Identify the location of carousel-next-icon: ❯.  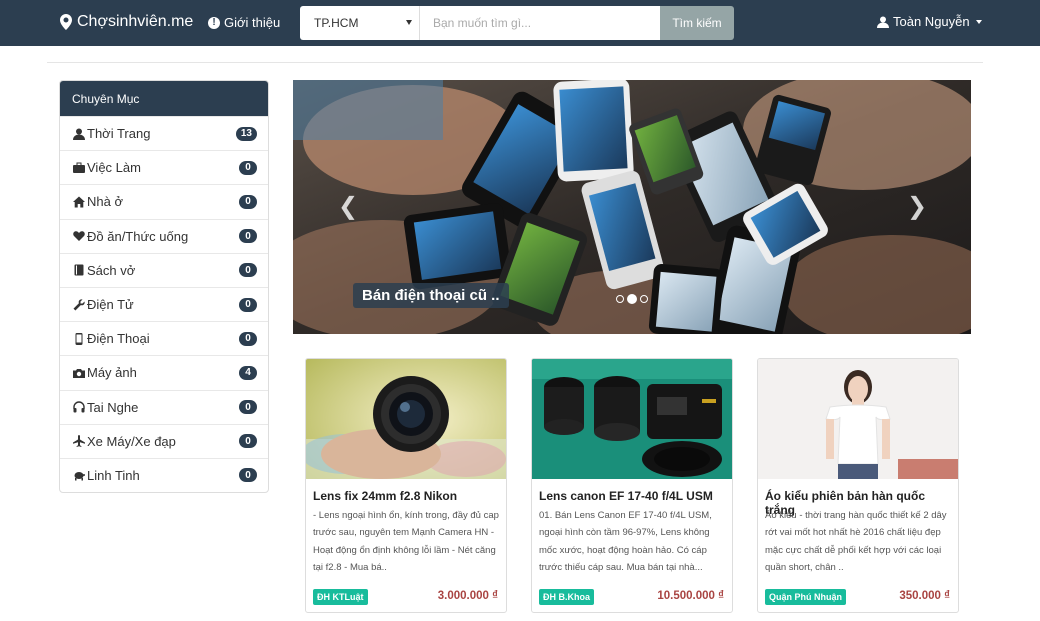
(917, 206).